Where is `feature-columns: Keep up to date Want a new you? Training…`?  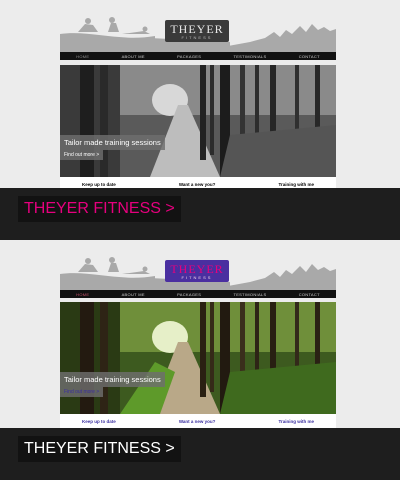
feature-columns: Keep up to date Want a new you? Training… is located at coordinates (198, 421).